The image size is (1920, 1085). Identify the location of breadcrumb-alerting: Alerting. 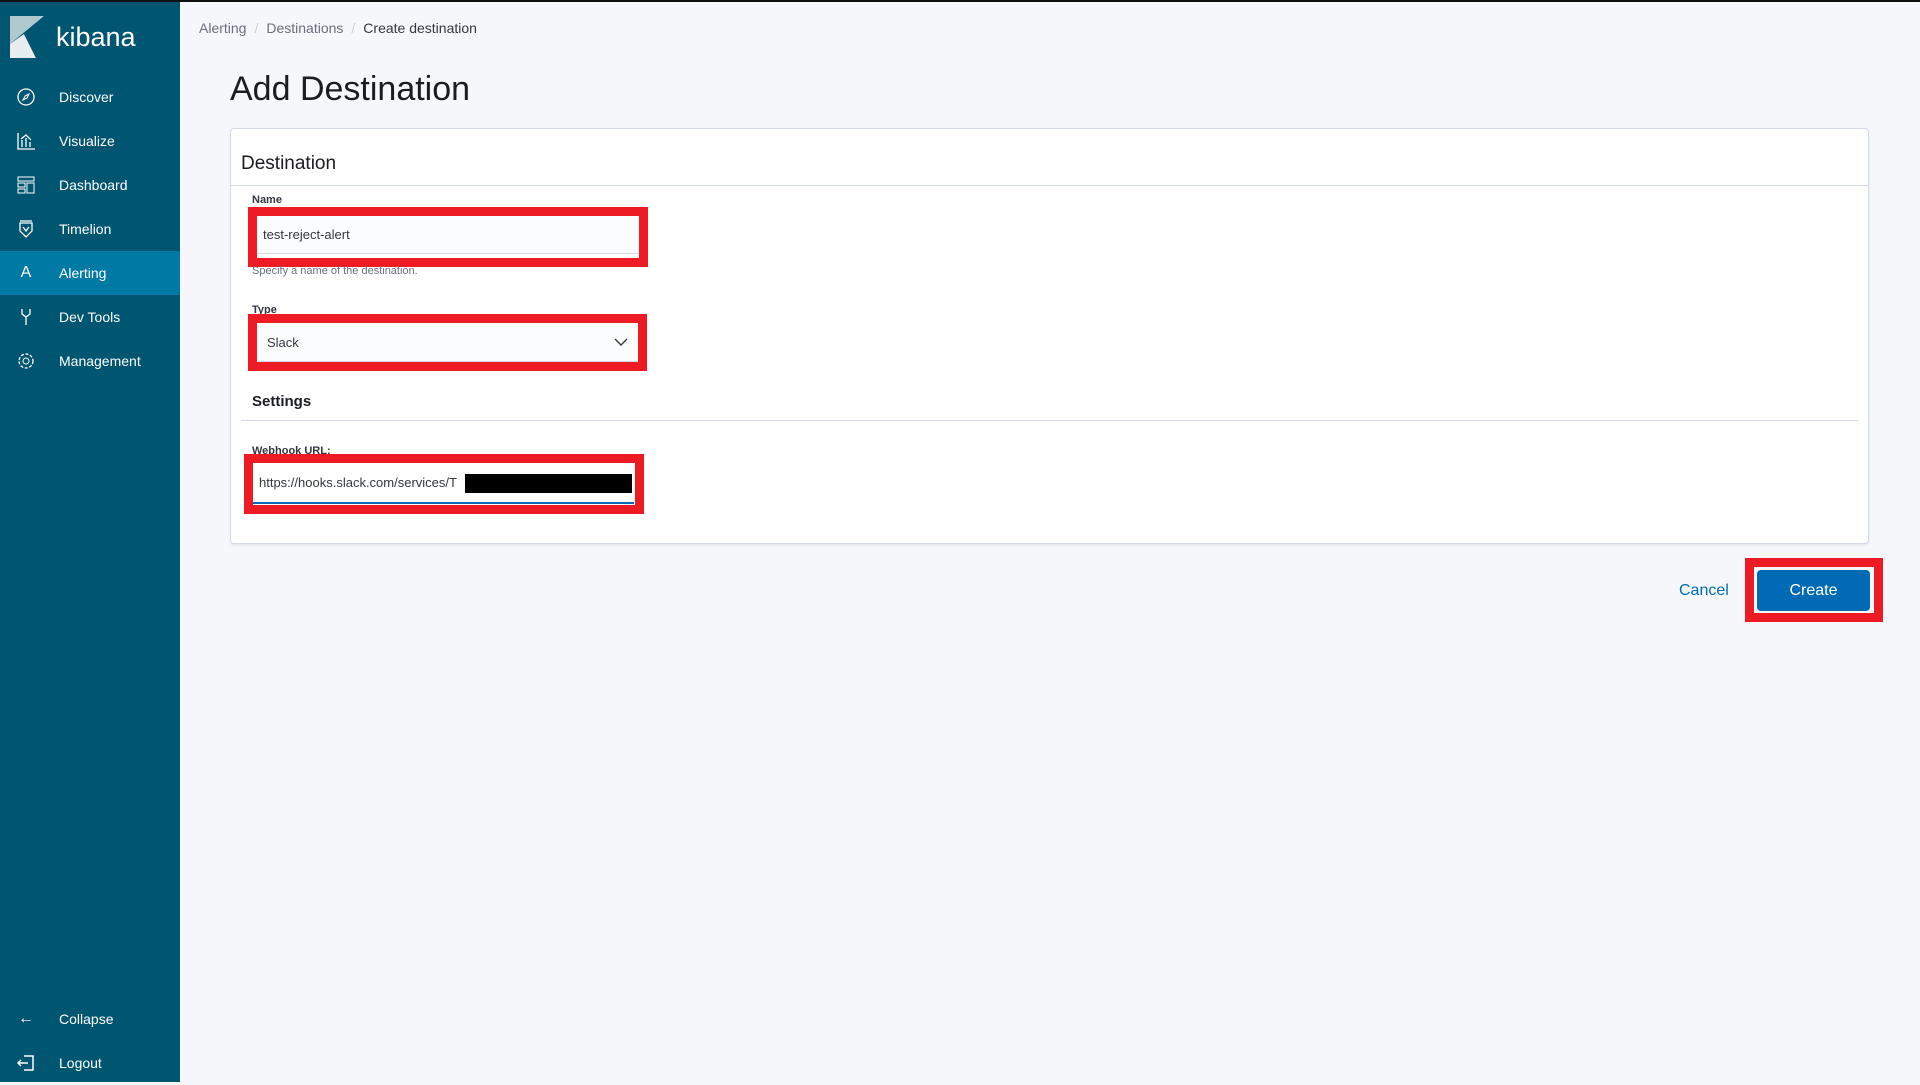
(222, 28).